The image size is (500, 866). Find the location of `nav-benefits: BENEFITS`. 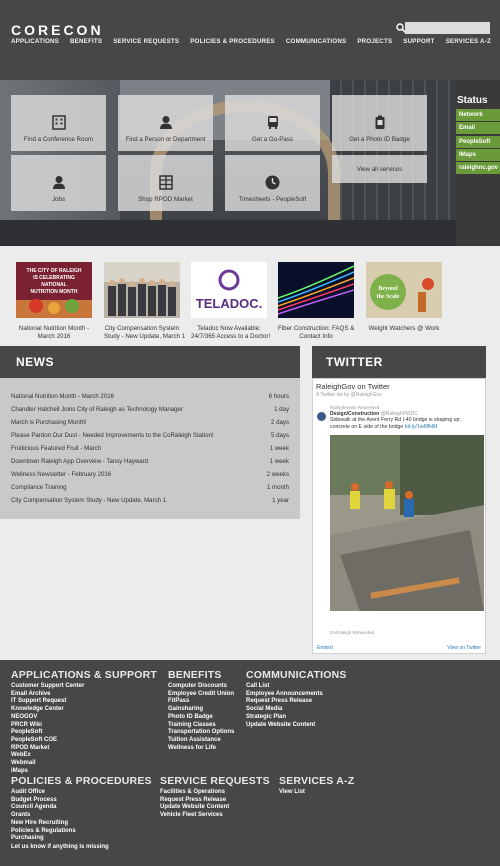

nav-benefits: BENEFITS is located at coordinates (86, 41).